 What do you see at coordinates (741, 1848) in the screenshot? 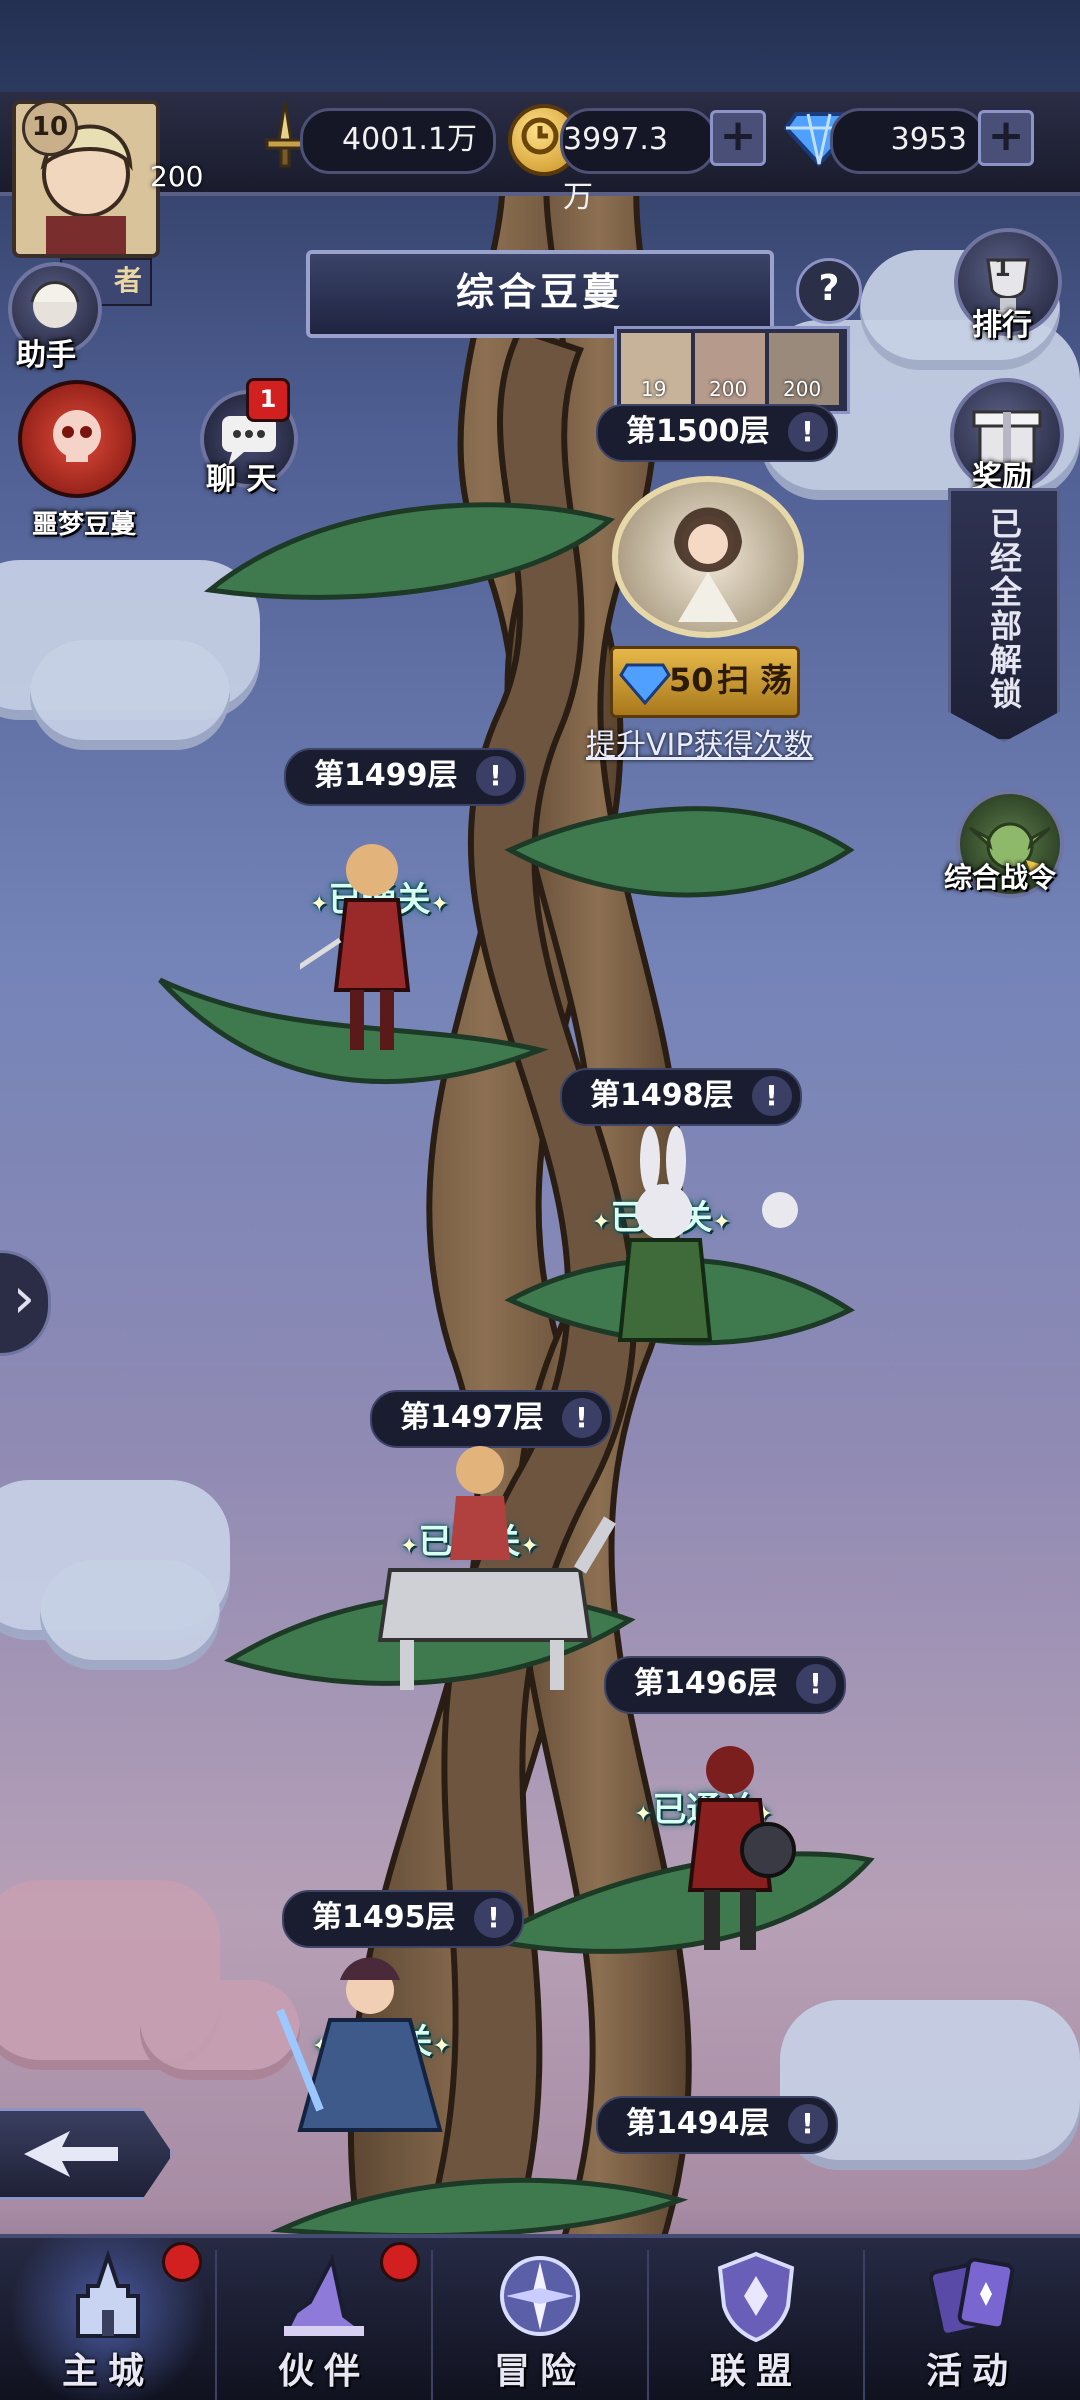
I see `red-knight-character-icon` at bounding box center [741, 1848].